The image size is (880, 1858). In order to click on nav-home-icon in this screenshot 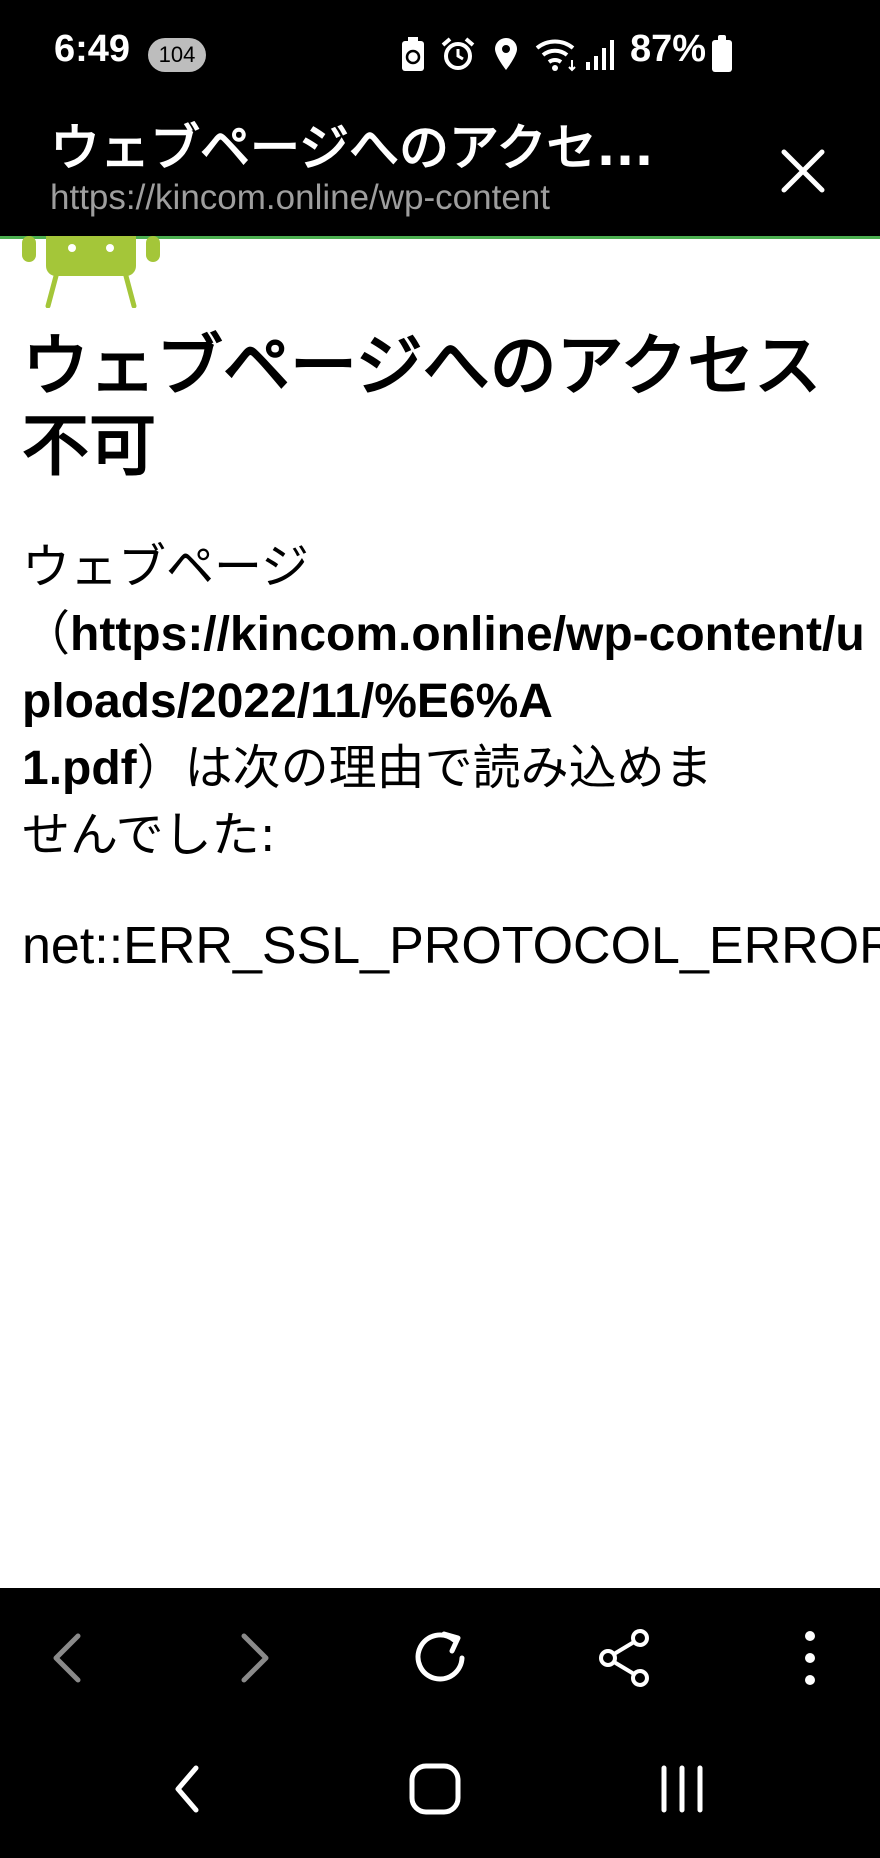, I will do `click(436, 1789)`.